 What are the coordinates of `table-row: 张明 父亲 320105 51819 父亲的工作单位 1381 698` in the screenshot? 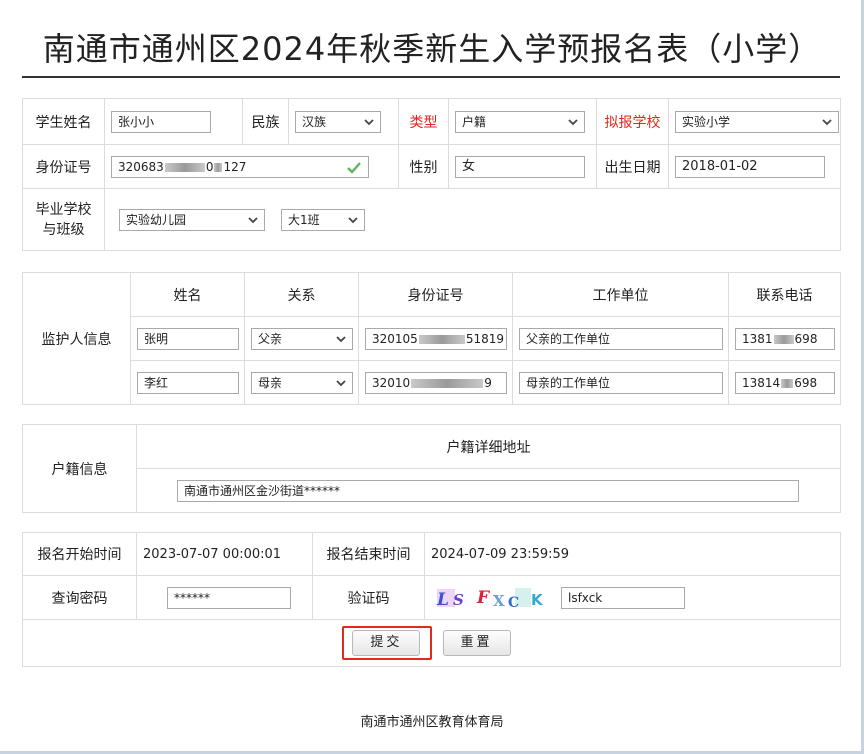 It's located at (432, 338).